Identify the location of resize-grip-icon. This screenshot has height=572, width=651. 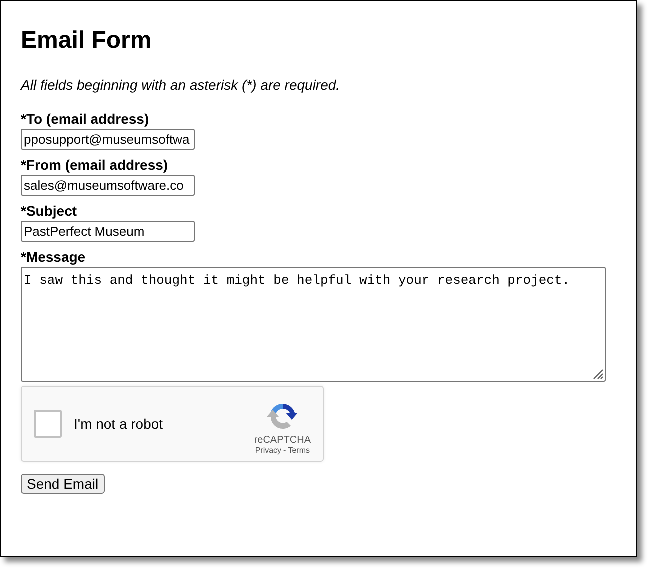
(598, 374).